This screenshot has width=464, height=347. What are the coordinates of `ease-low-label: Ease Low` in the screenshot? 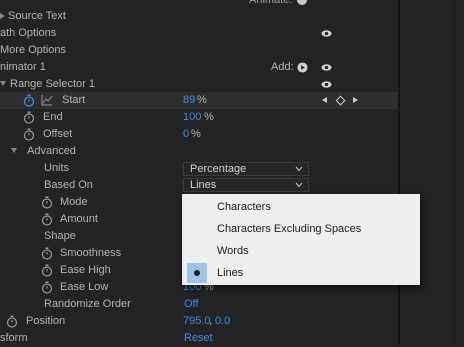 It's located at (84, 287).